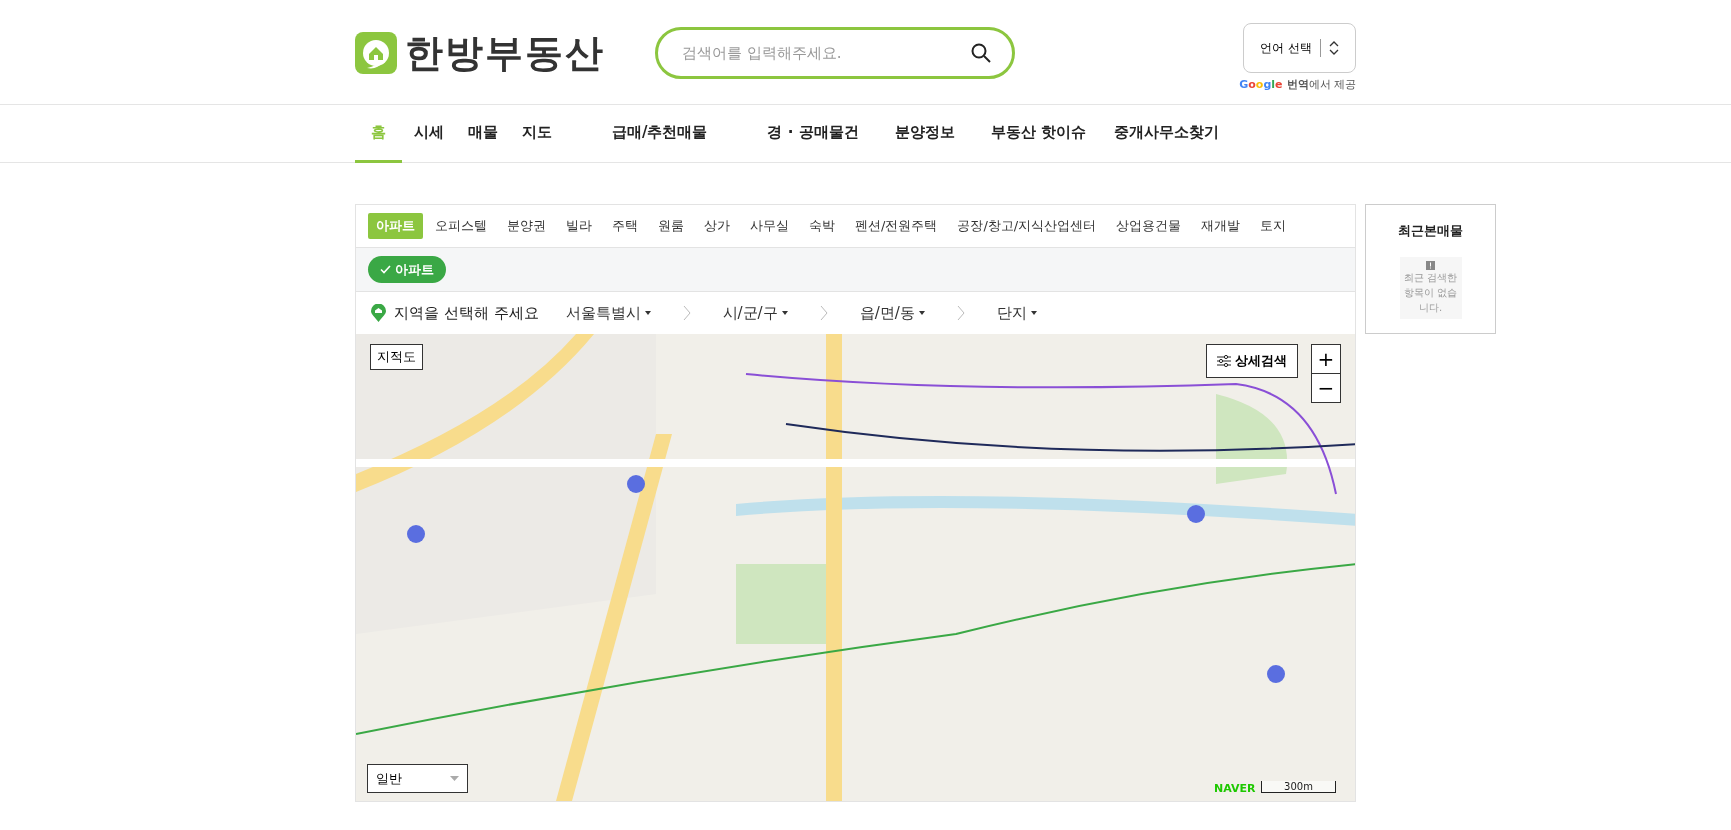 Image resolution: width=1731 pixels, height=830 pixels. What do you see at coordinates (1016, 313) in the screenshot?
I see `region-select: 단지` at bounding box center [1016, 313].